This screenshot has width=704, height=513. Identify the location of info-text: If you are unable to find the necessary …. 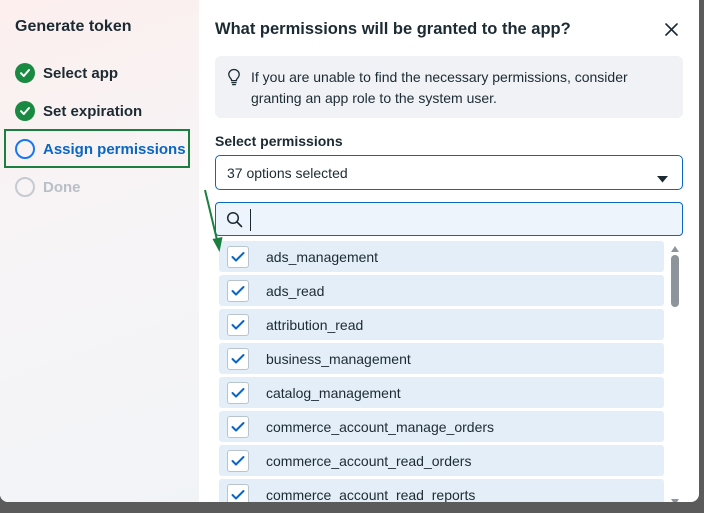
(439, 87).